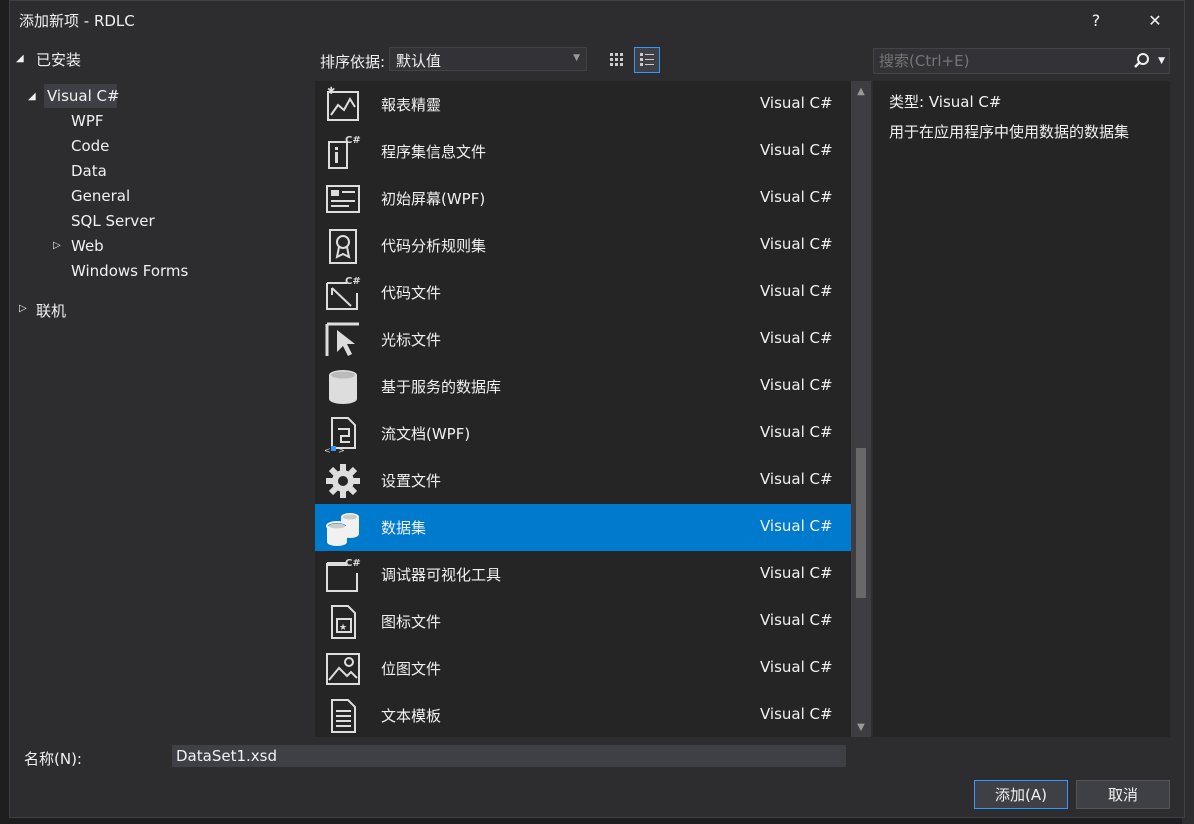 The height and width of the screenshot is (824, 1194). What do you see at coordinates (583, 198) in the screenshot?
I see `list-item-splash-screen: 初始屏幕(WPF) Visual C#` at bounding box center [583, 198].